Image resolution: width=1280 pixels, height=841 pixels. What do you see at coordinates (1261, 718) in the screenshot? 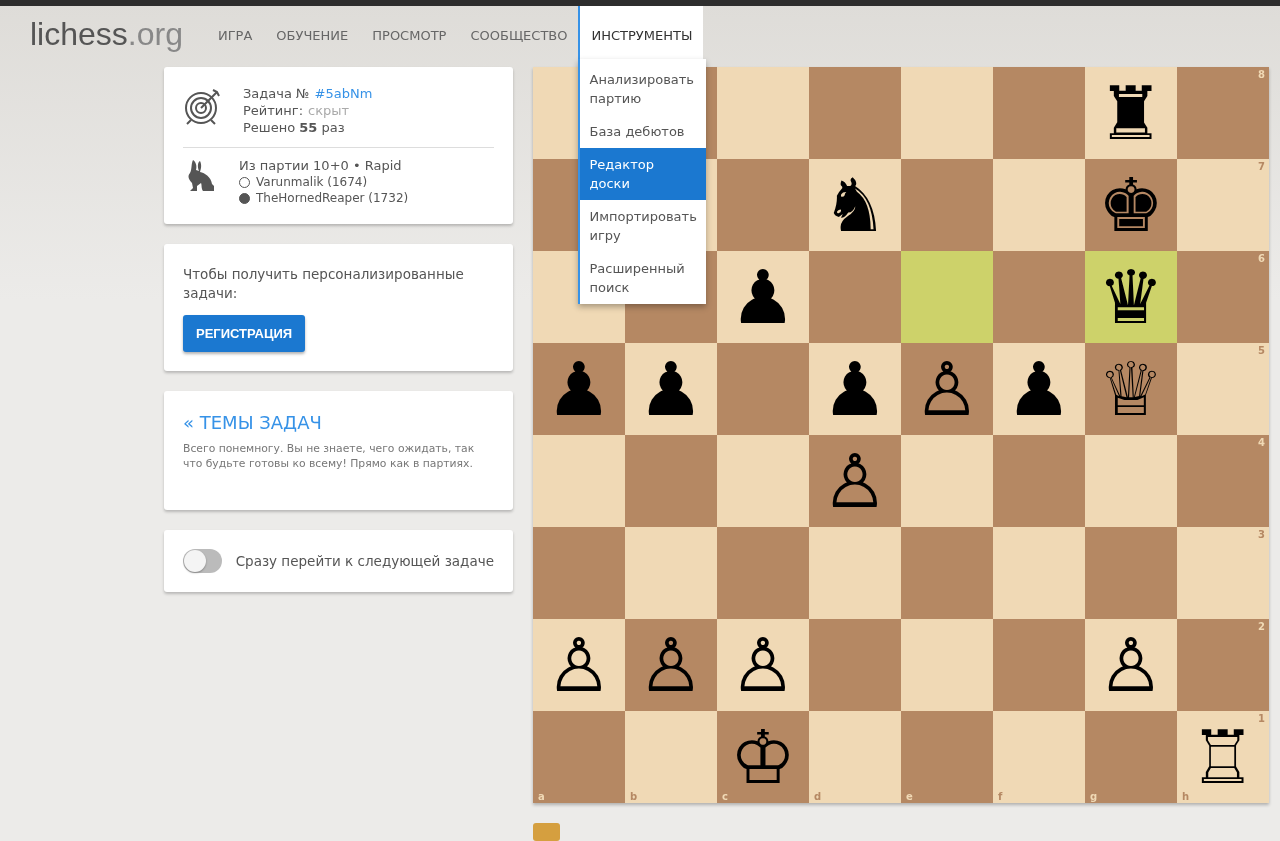
I see `rank-label: 1` at bounding box center [1261, 718].